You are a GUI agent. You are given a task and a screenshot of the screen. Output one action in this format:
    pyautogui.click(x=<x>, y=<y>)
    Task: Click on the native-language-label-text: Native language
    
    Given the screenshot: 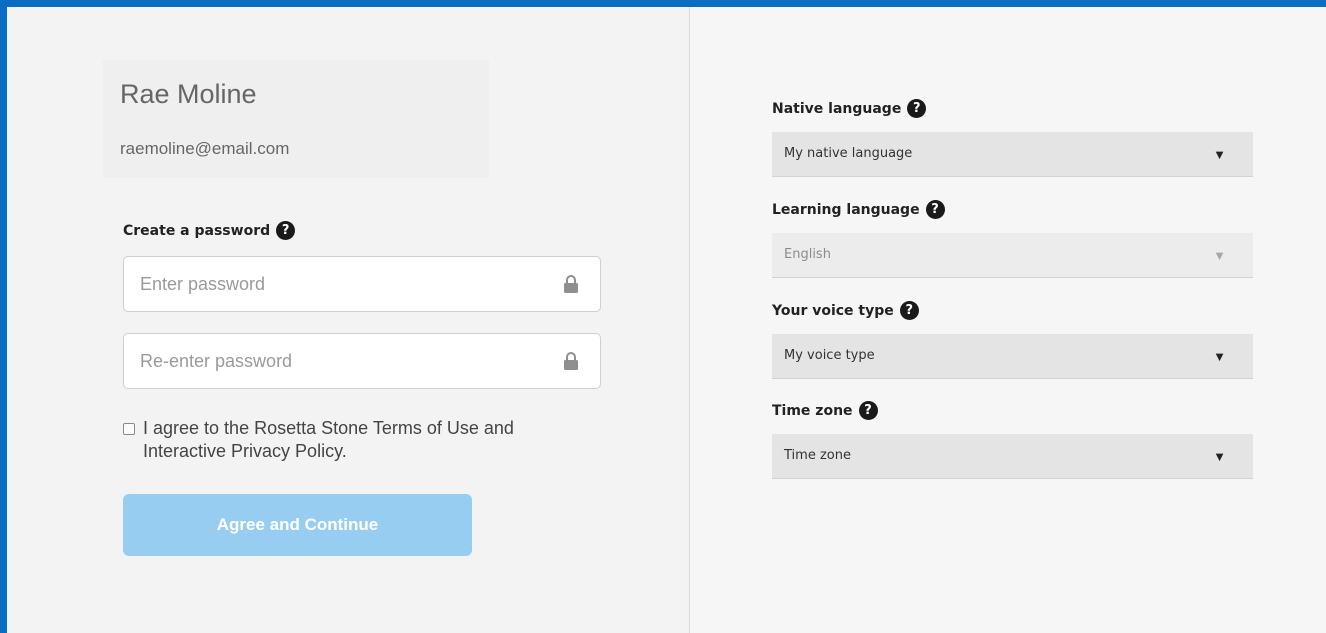 What is the action you would take?
    pyautogui.click(x=837, y=108)
    